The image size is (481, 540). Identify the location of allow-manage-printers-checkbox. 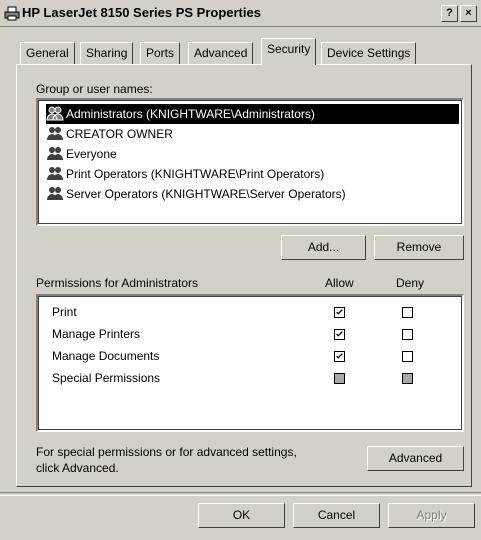
(339, 334).